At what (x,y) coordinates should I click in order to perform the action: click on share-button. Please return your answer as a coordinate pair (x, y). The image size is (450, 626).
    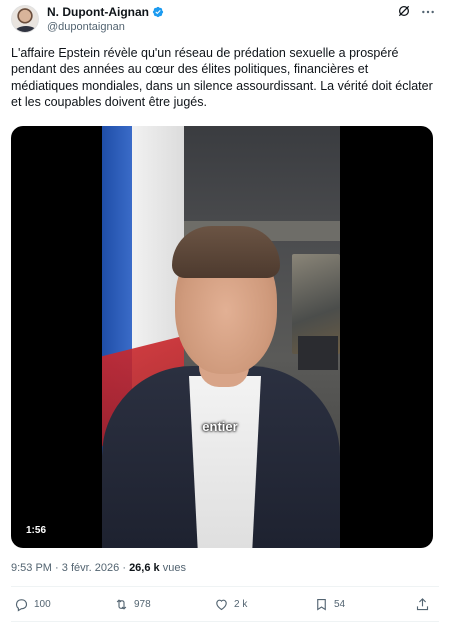
    Looking at the image, I should click on (422, 604).